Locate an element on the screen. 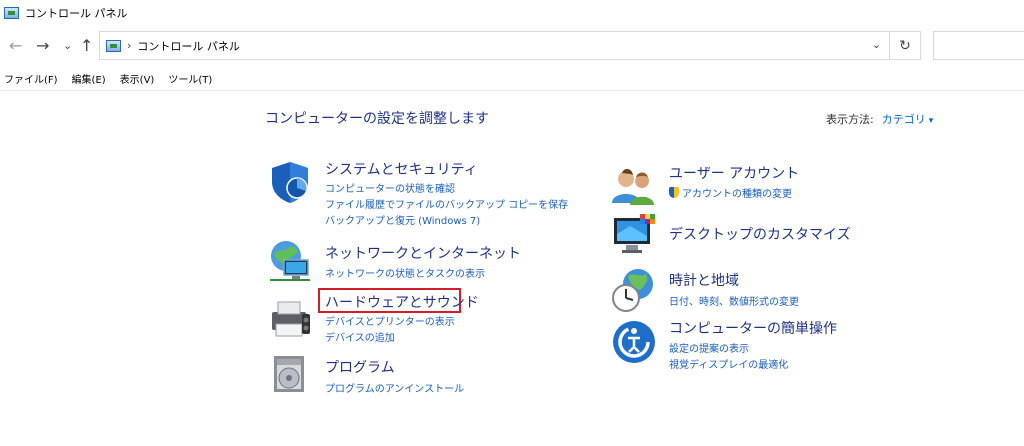 Image resolution: width=1024 pixels, height=446 pixels. refresh-button: ↻ is located at coordinates (905, 45).